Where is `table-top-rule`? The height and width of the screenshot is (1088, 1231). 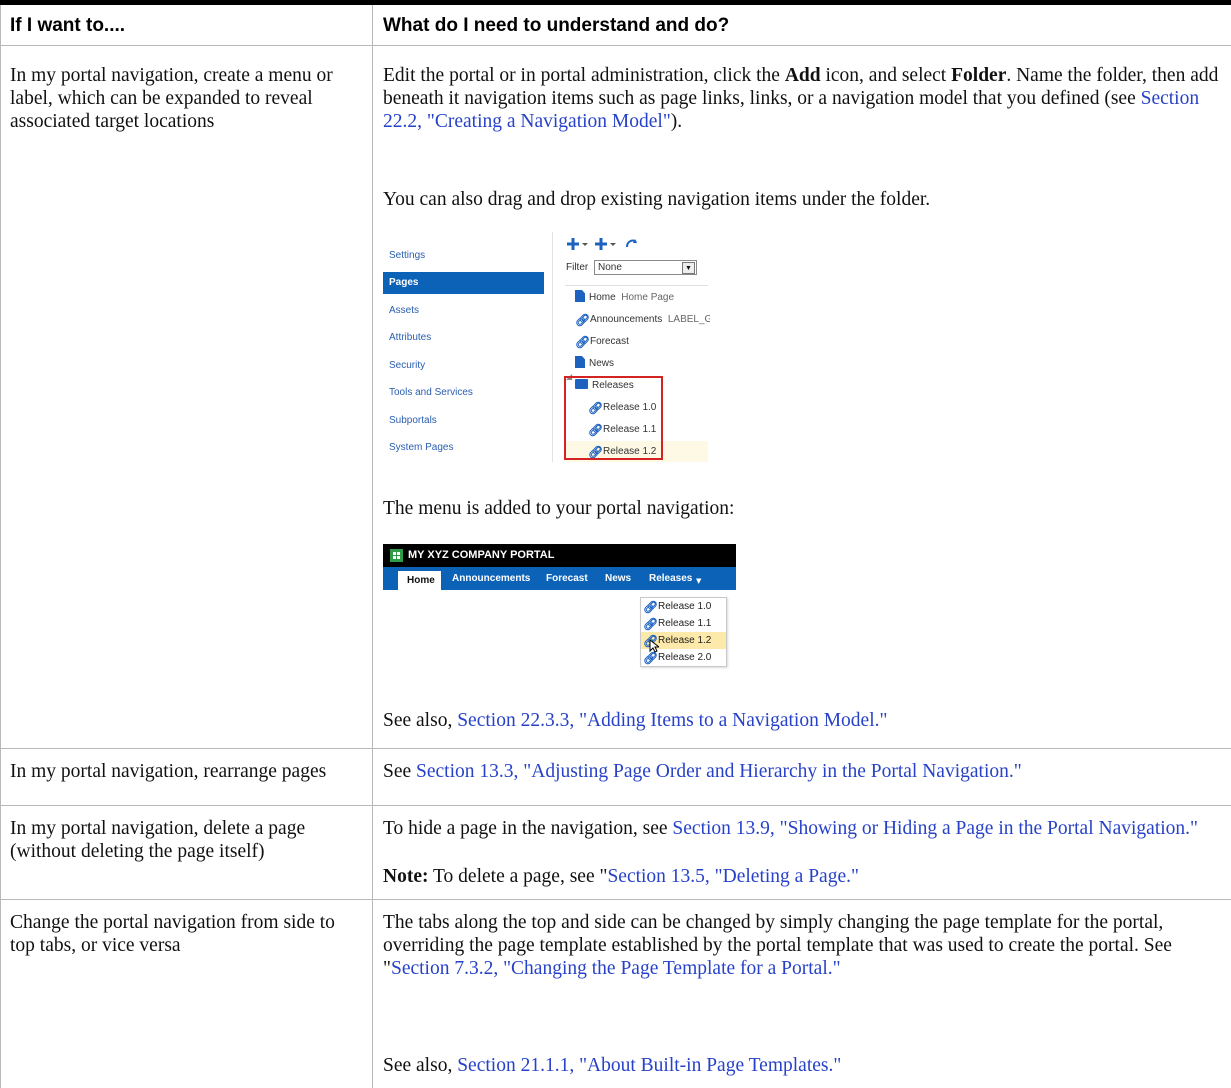 table-top-rule is located at coordinates (615, 2).